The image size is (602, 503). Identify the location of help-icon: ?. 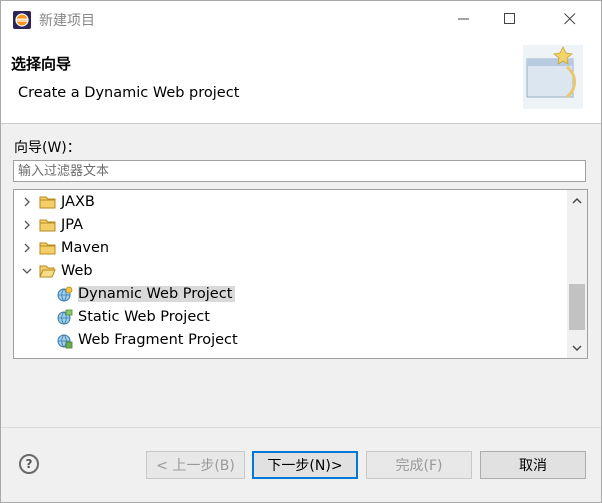
(29, 464).